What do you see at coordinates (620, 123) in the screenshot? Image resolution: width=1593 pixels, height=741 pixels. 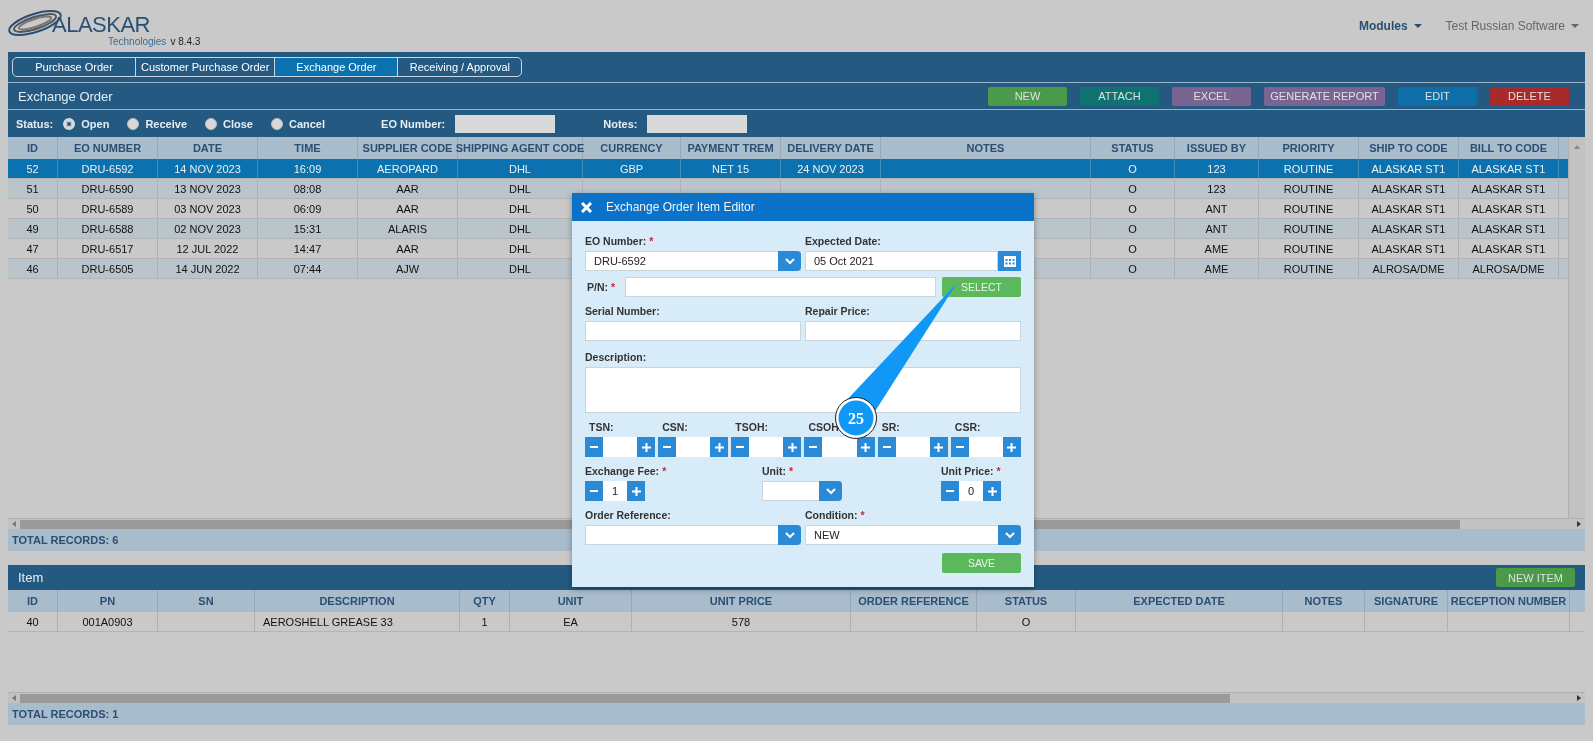 I see `filter-label: Notes:` at bounding box center [620, 123].